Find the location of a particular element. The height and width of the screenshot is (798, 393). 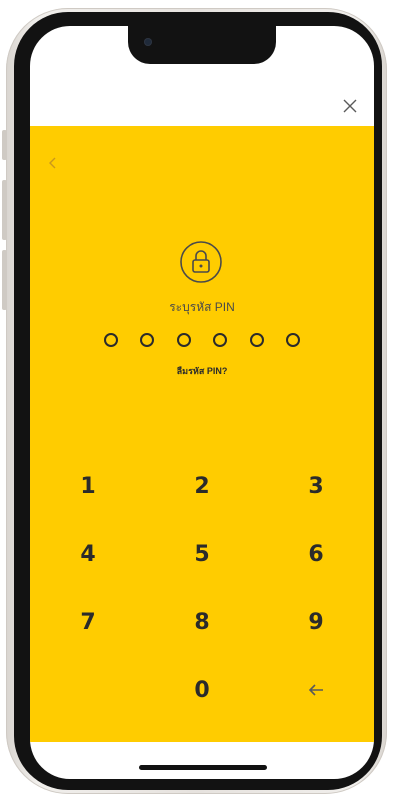

key-9: 9 is located at coordinates (316, 622).